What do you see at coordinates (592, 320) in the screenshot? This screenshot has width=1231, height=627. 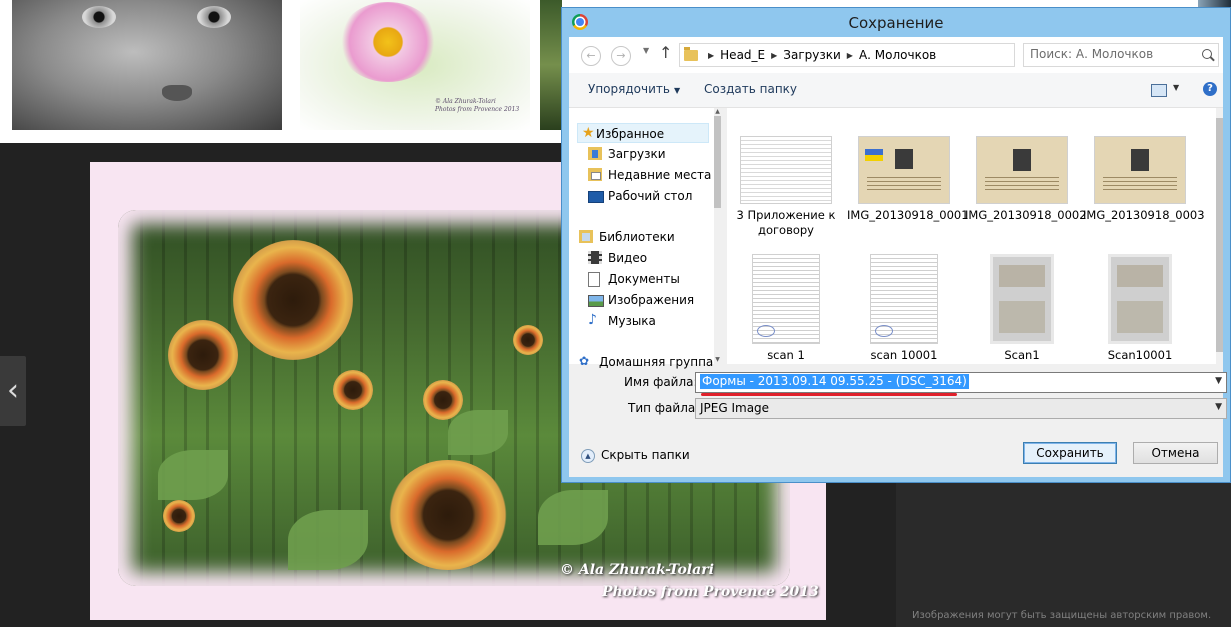 I see `music-icon: ♪` at bounding box center [592, 320].